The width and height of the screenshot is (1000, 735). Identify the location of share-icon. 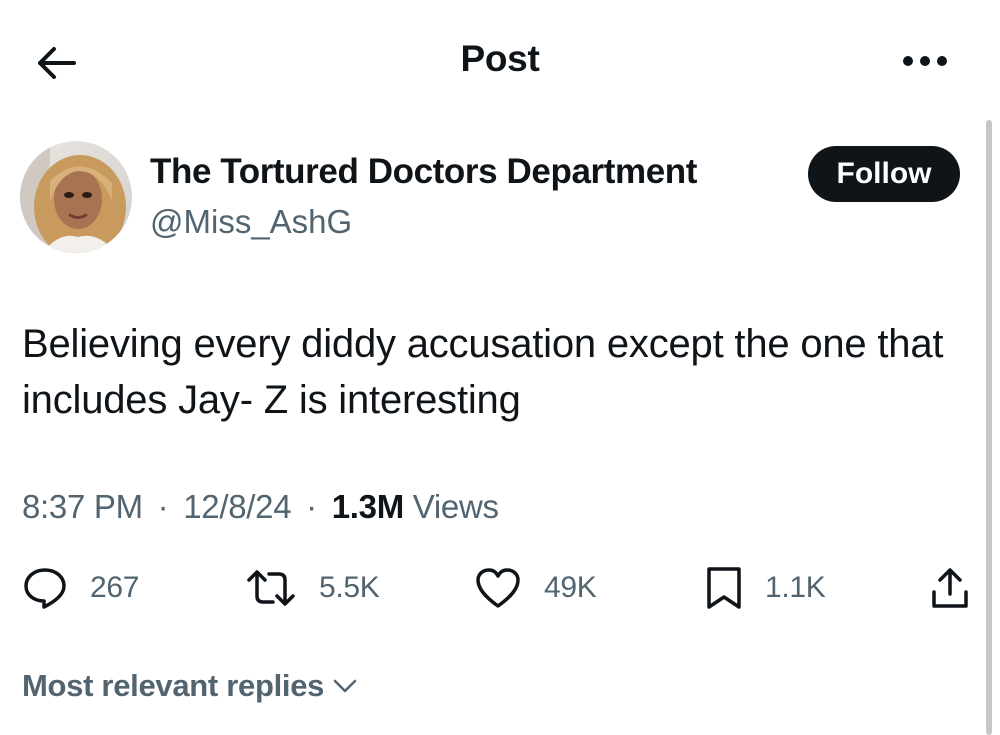
(950, 588).